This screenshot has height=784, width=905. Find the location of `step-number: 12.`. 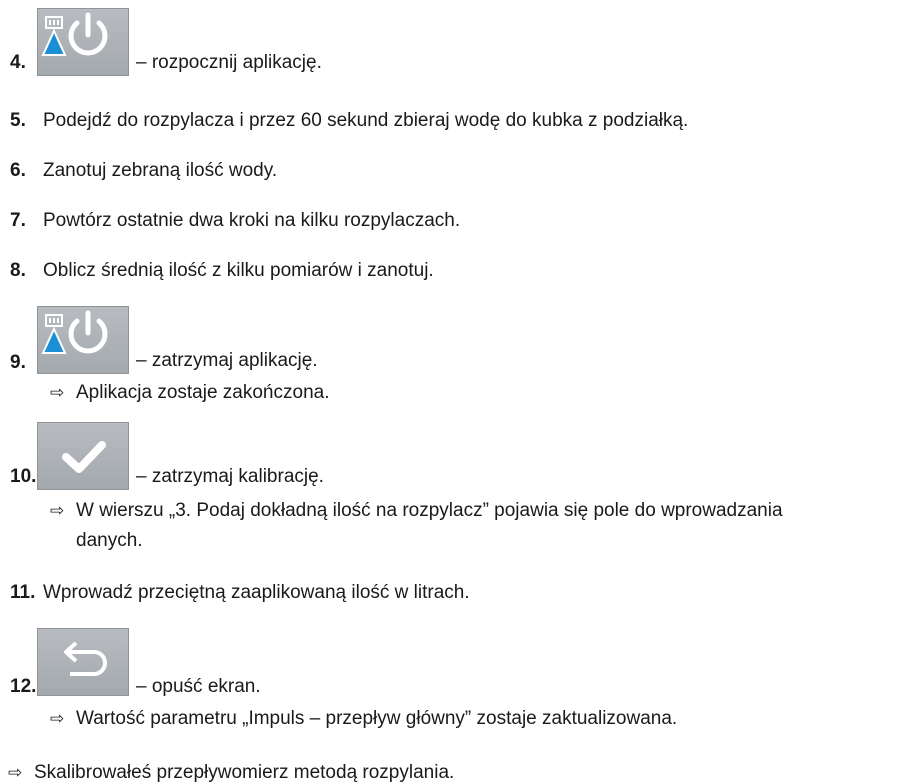

step-number: 12. is located at coordinates (23, 686).